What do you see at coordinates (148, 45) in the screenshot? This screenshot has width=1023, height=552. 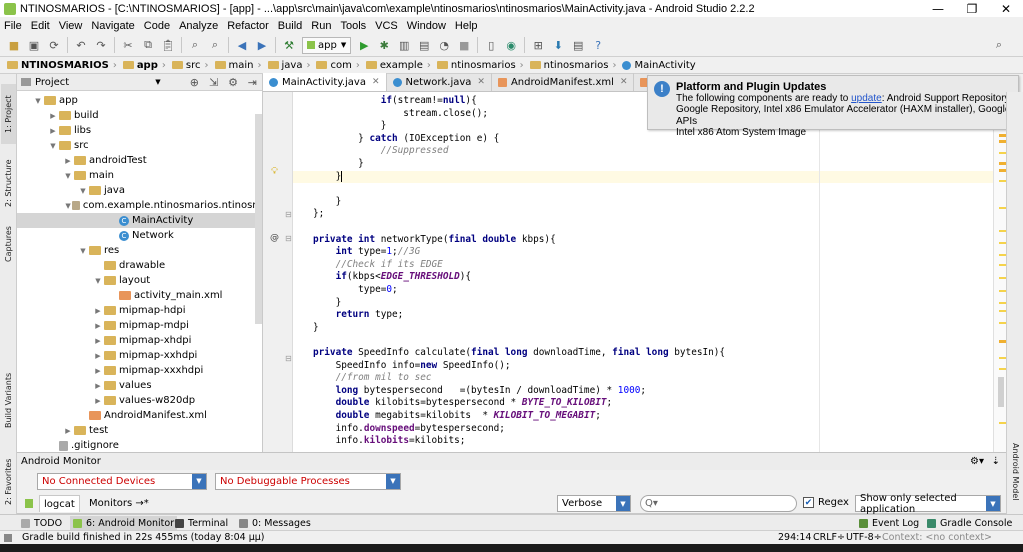 I see `copy-icon: ⧉` at bounding box center [148, 45].